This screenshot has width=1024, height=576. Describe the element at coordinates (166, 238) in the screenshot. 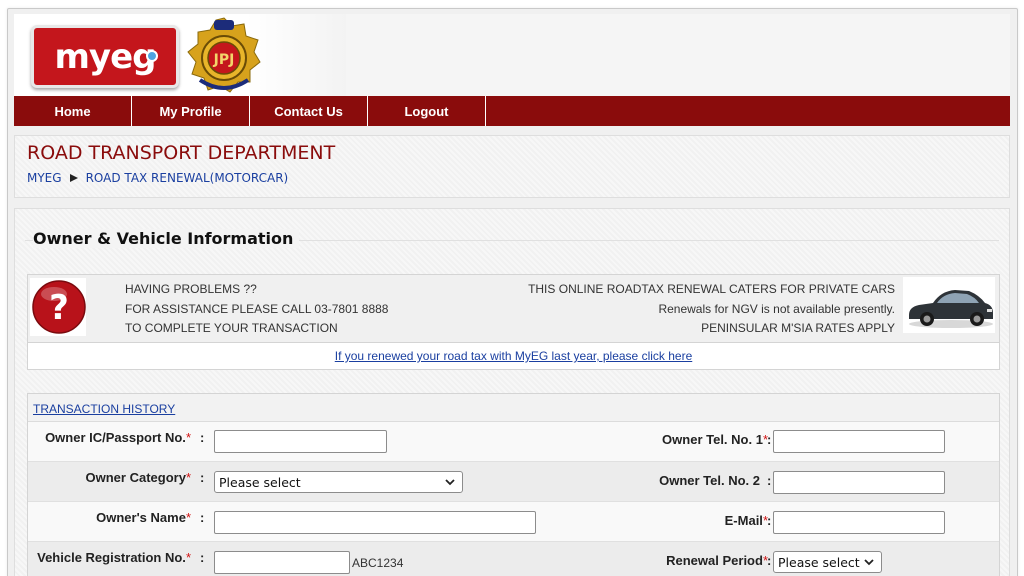

I see `section-title: Owner & Vehicle Information` at that location.